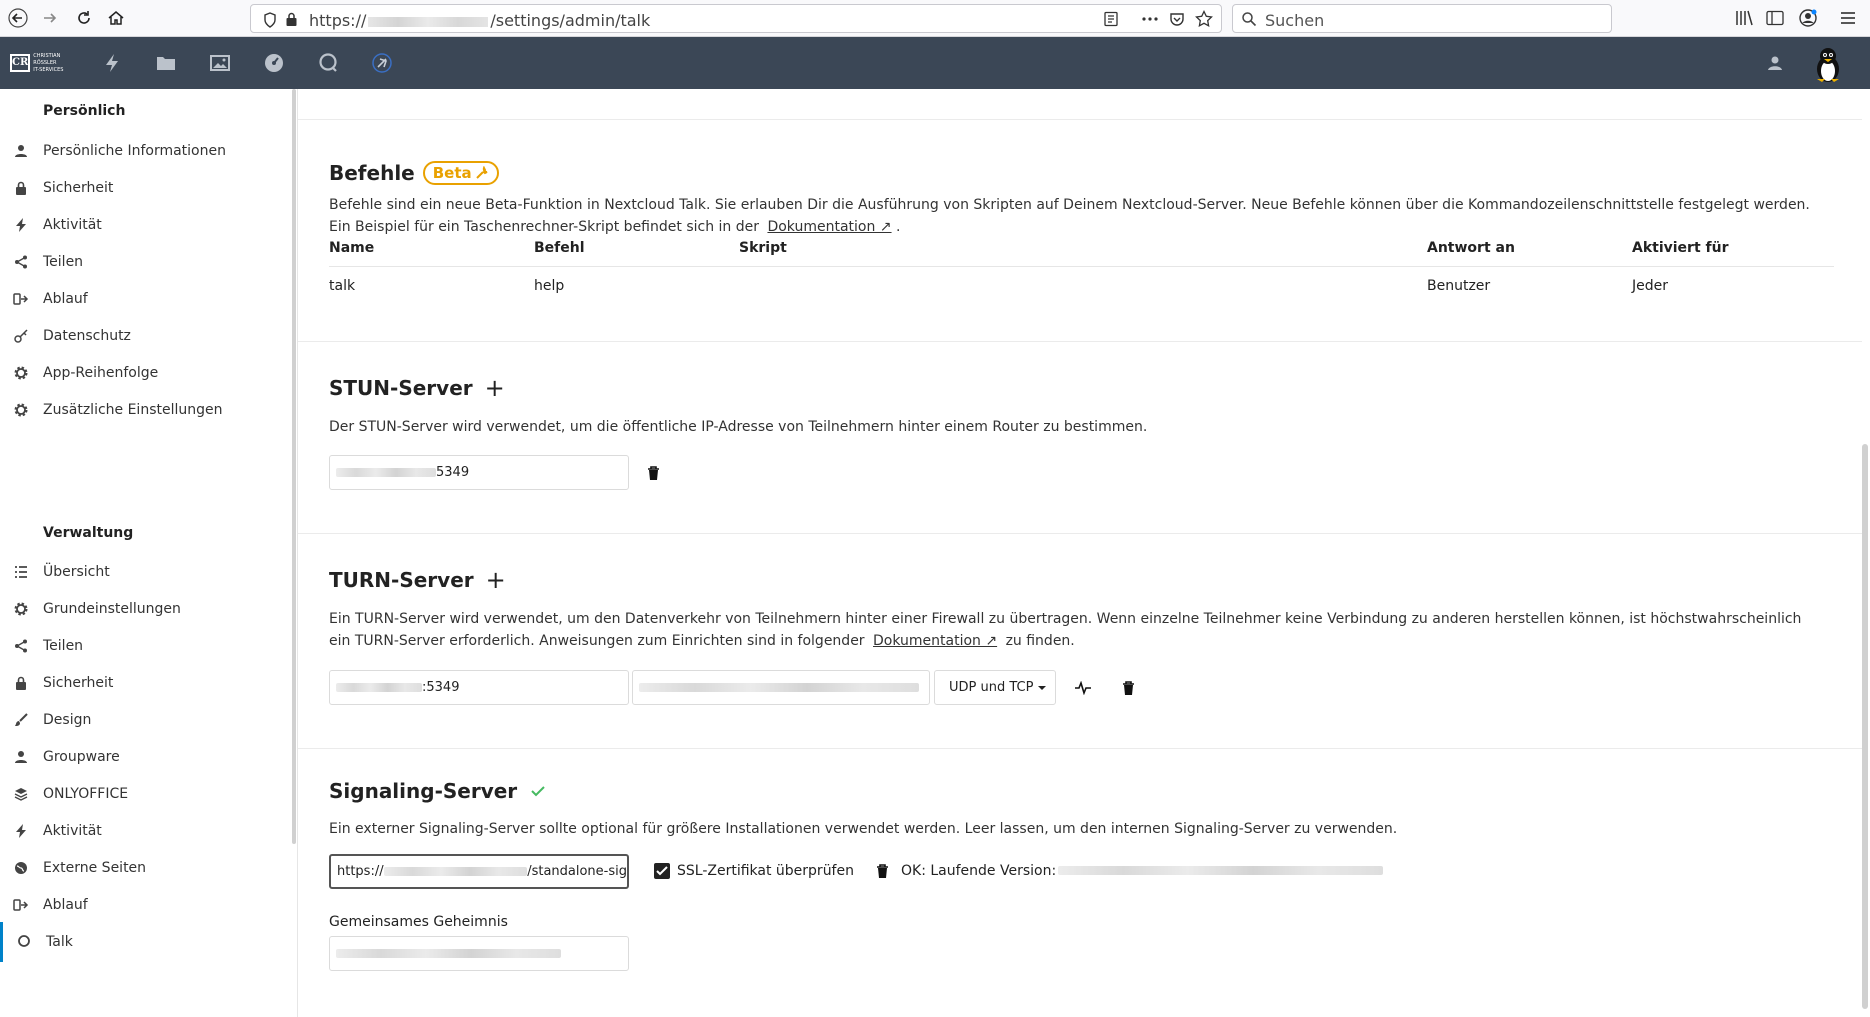 Image resolution: width=1870 pixels, height=1017 pixels. What do you see at coordinates (1808, 18) in the screenshot?
I see `account-icon` at bounding box center [1808, 18].